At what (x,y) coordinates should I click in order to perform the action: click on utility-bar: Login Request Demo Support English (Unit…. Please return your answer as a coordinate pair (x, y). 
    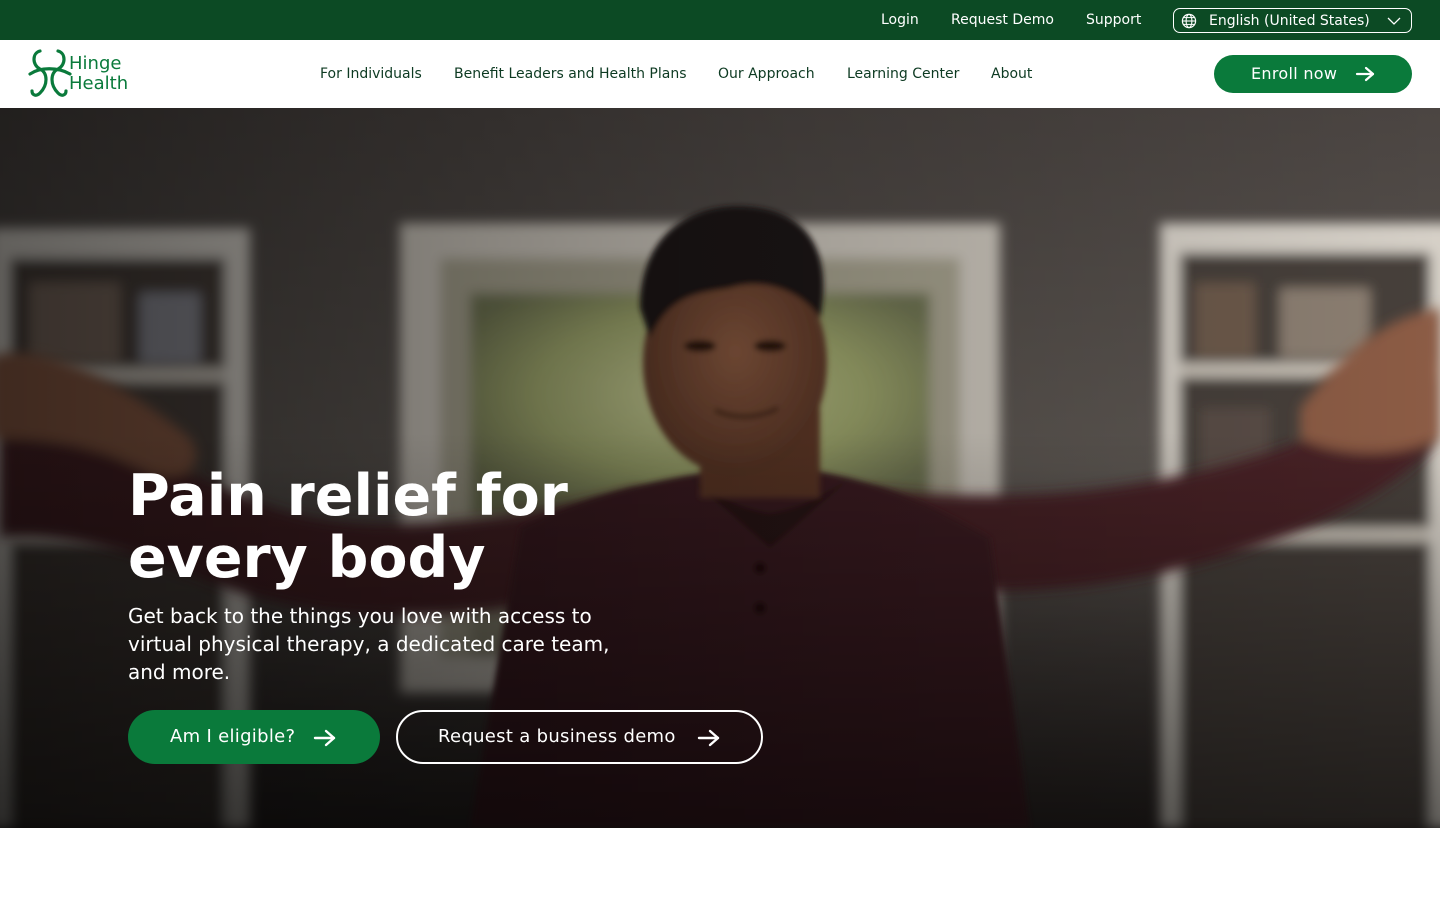
    Looking at the image, I should click on (720, 20).